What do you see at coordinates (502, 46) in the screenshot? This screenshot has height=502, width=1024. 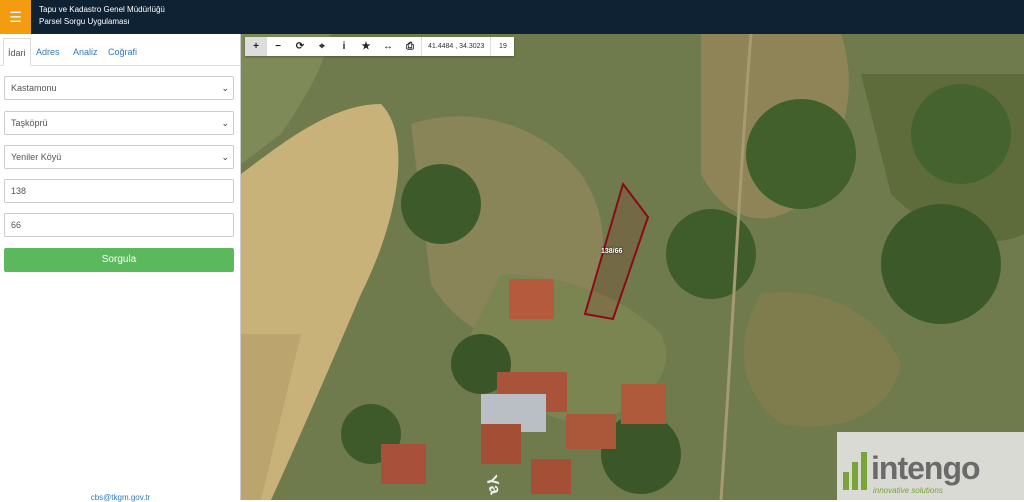 I see `zoom-level: 19` at bounding box center [502, 46].